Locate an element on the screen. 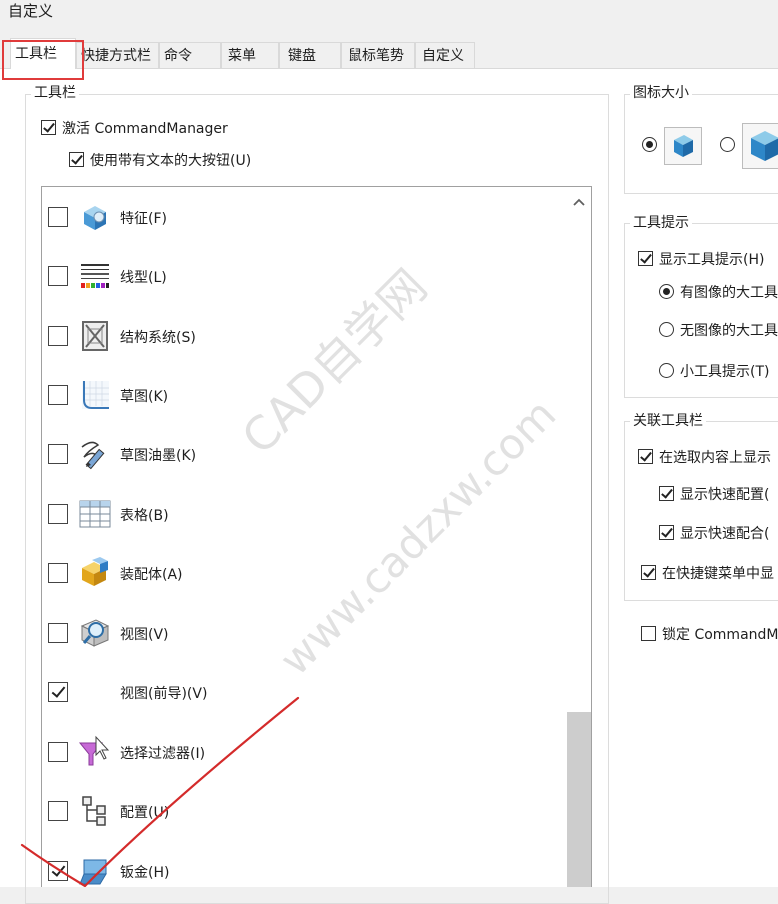  line-format-label: 线型(L) is located at coordinates (143, 278).